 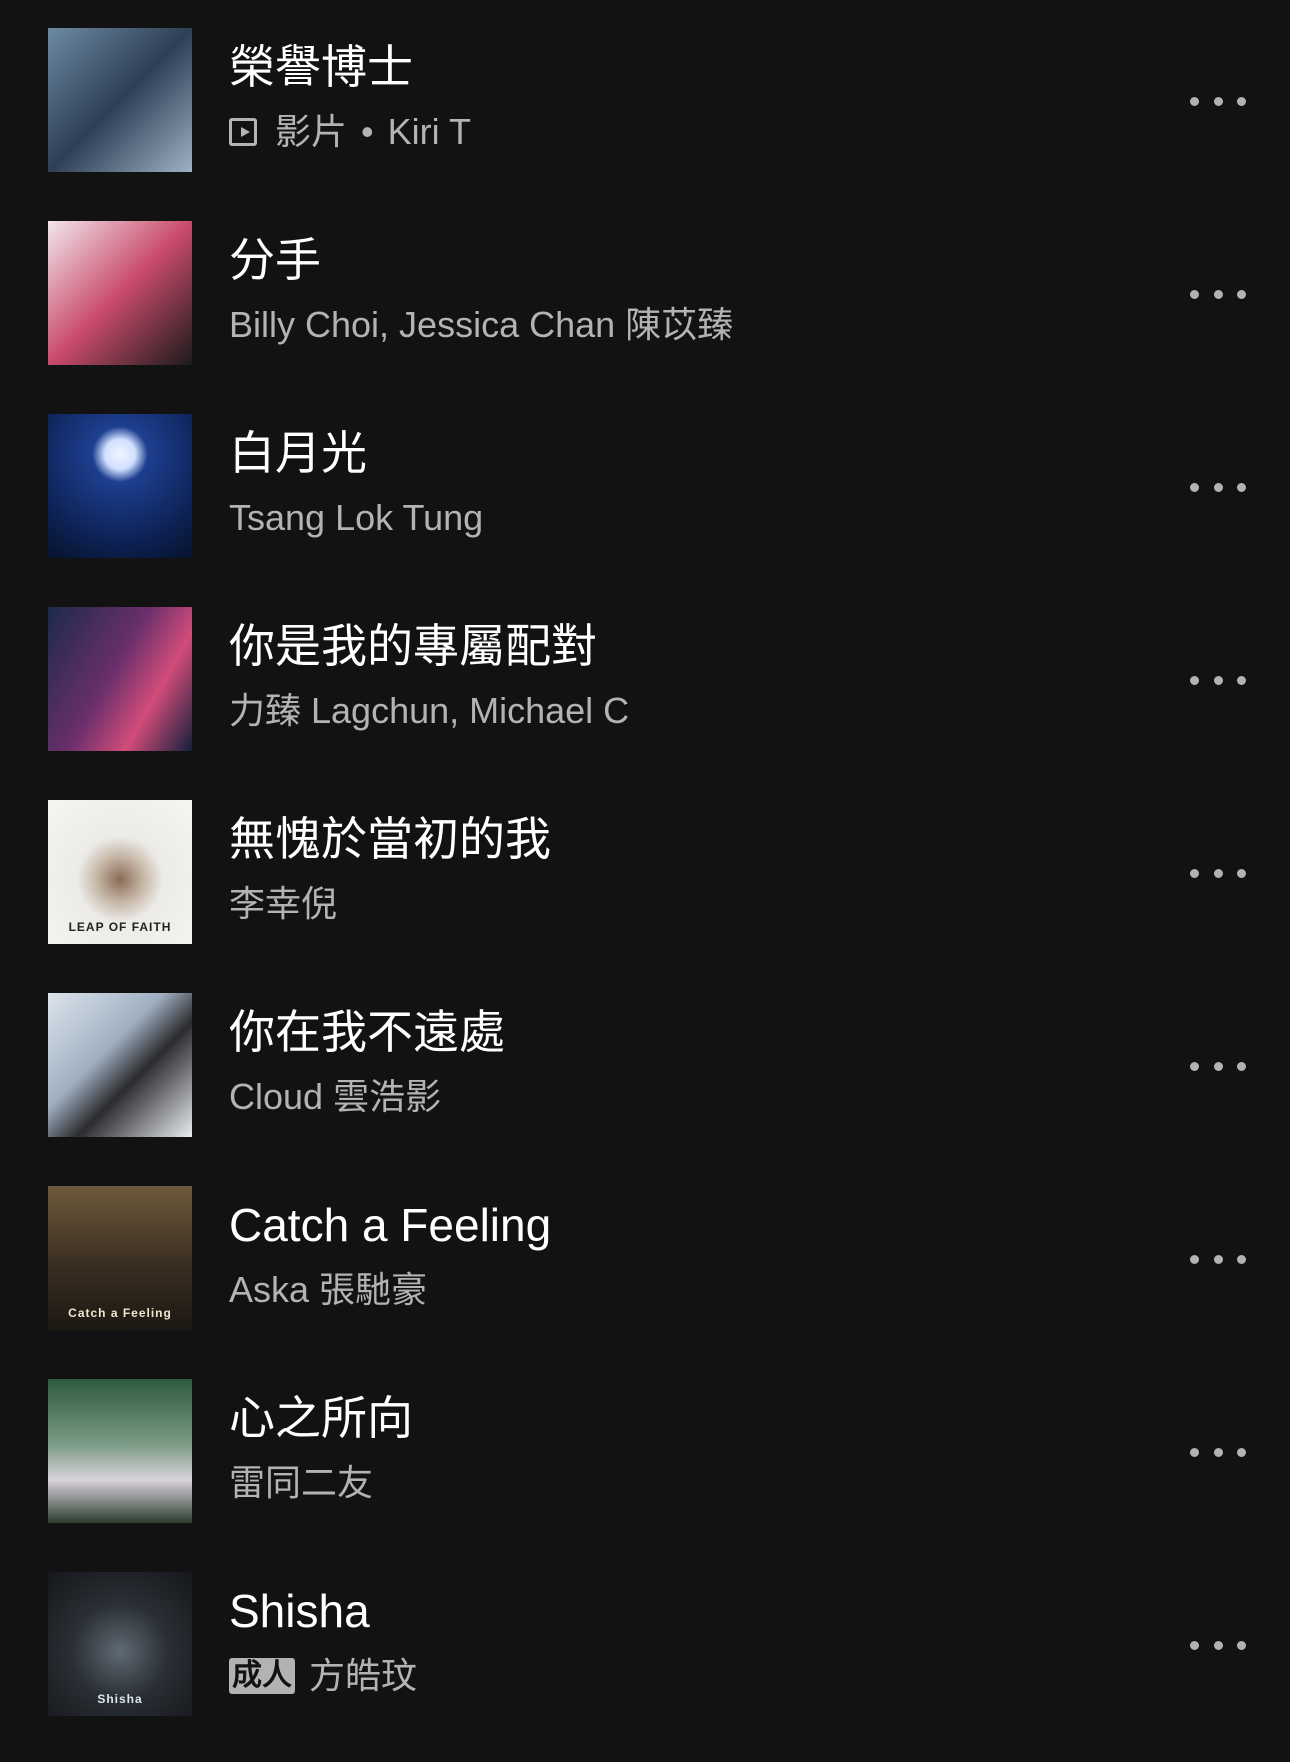 I want to click on album-art-text: Shisha, so click(x=120, y=1699).